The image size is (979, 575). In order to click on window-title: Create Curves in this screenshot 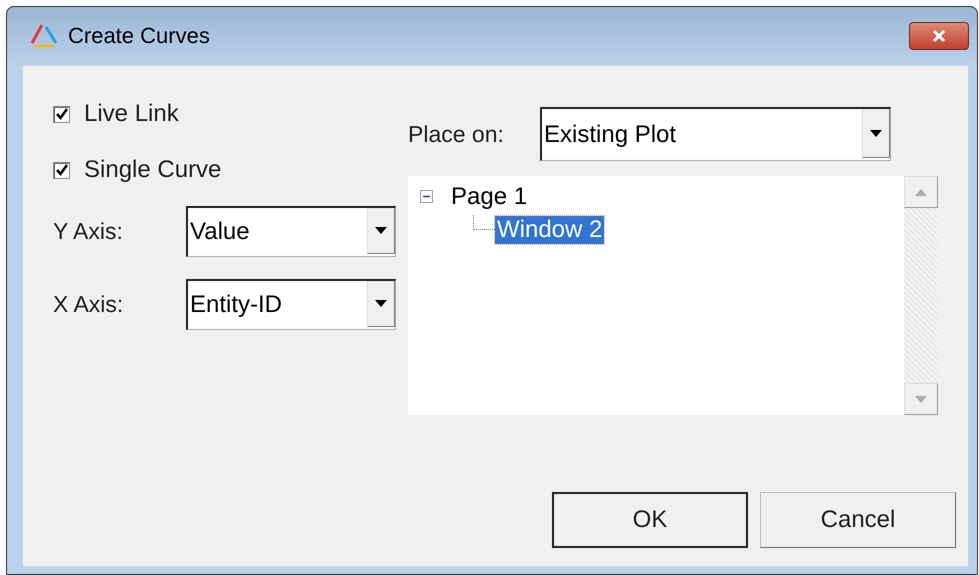, I will do `click(139, 36)`.